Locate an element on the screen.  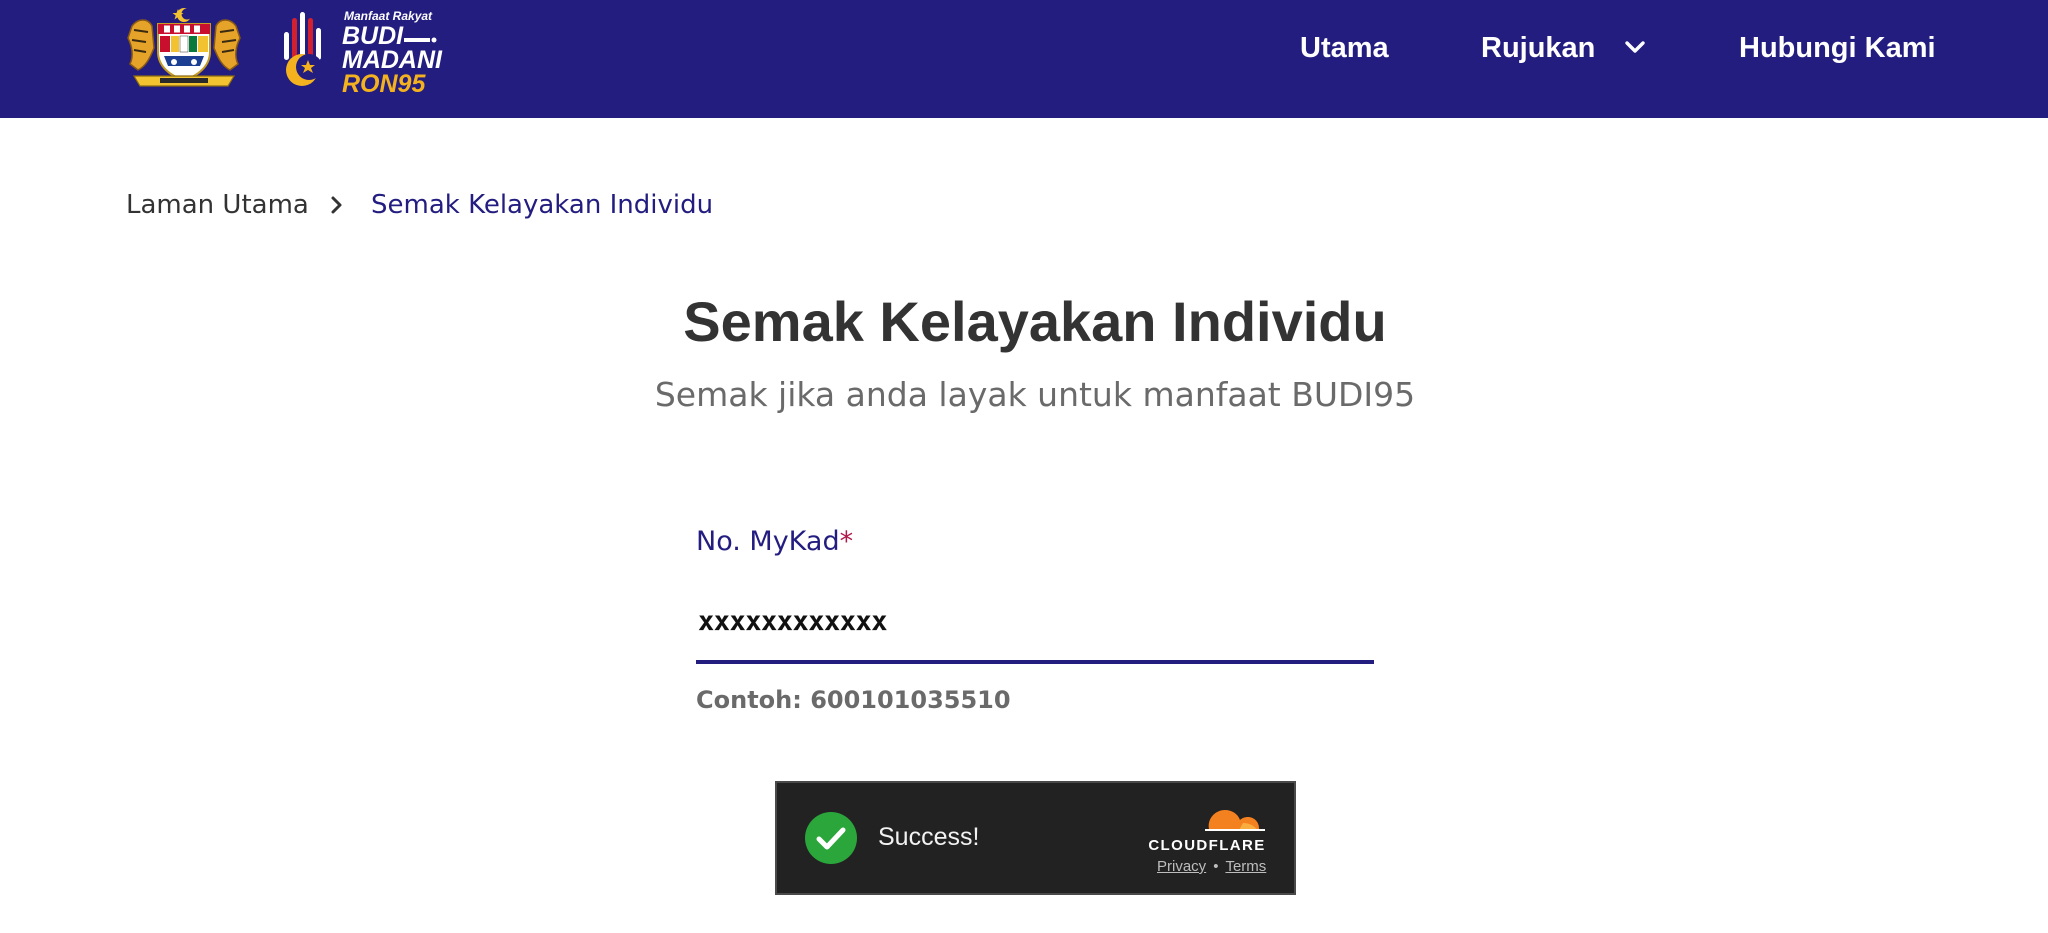
mykad-field-label: No. MyKad* is located at coordinates (774, 542).